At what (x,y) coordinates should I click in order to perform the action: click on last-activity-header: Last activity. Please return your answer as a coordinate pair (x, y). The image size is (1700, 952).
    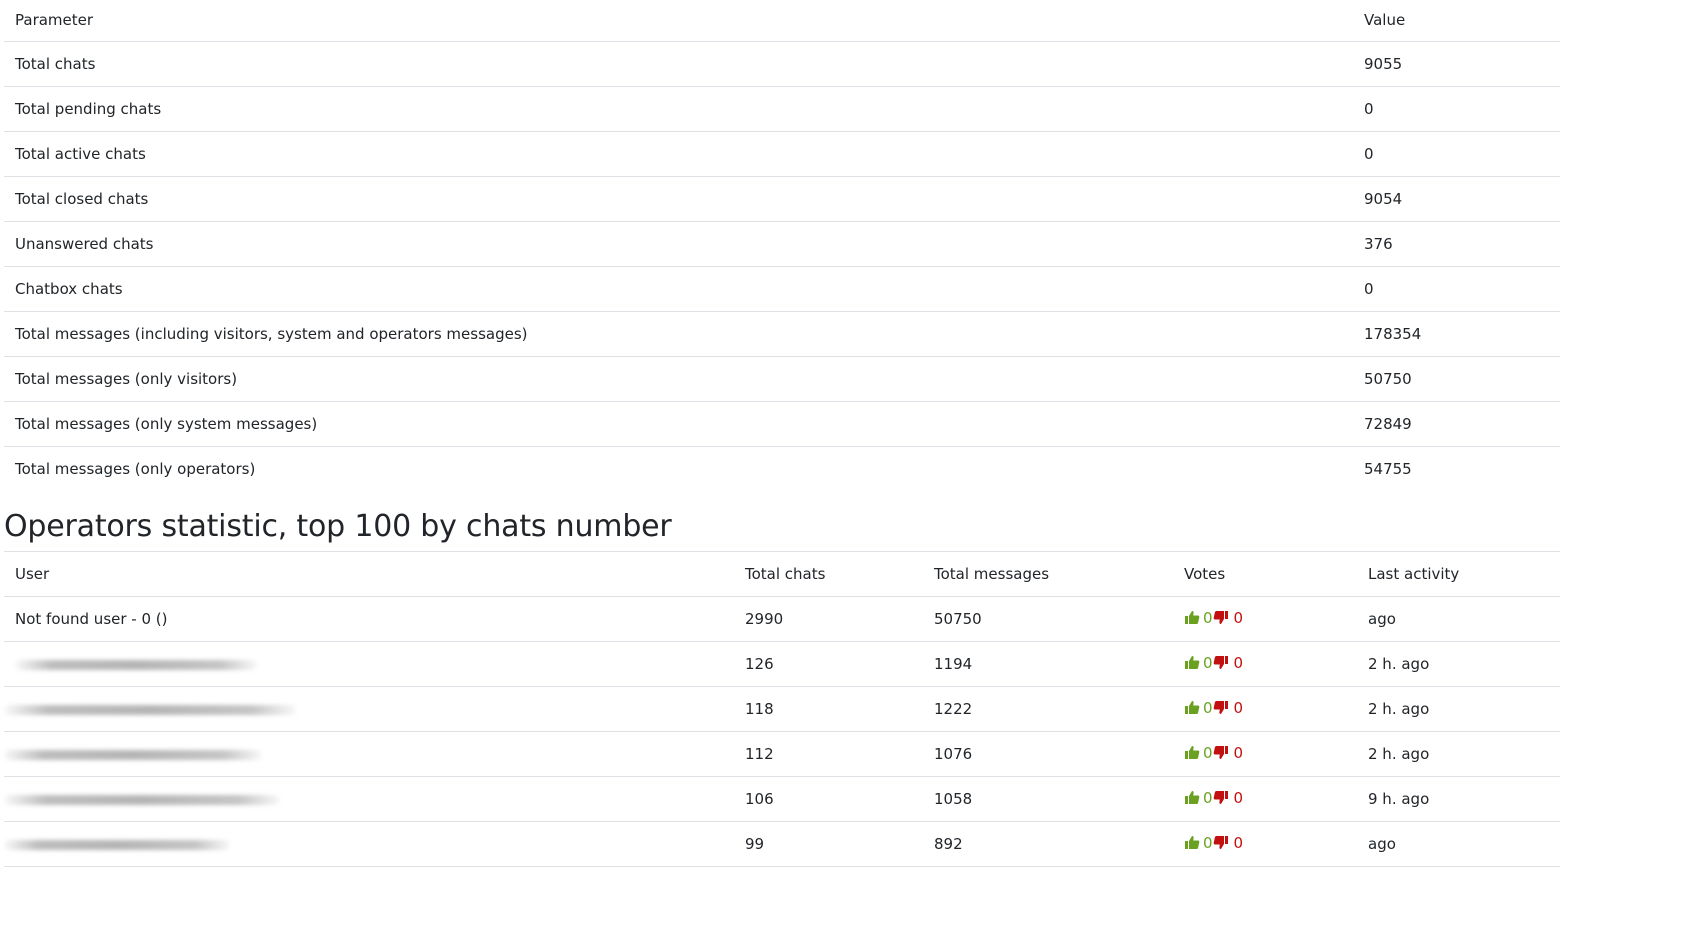
    Looking at the image, I should click on (1414, 574).